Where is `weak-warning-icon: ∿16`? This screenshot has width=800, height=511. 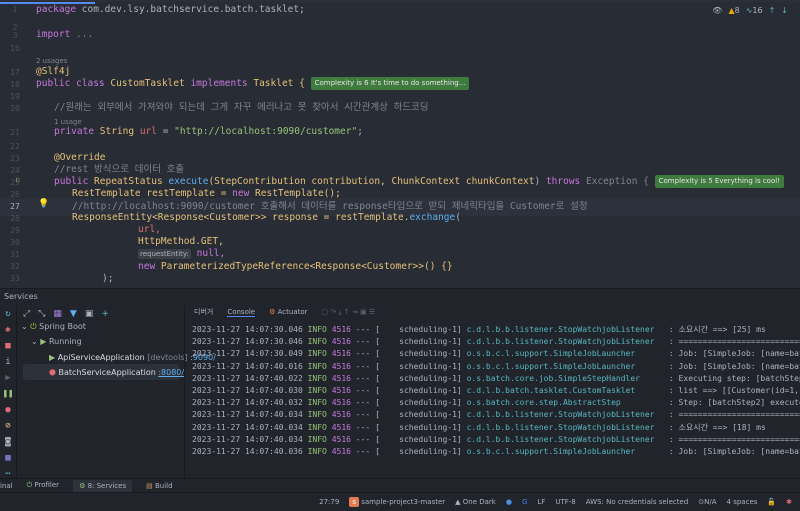
weak-warning-icon: ∿16 is located at coordinates (754, 10).